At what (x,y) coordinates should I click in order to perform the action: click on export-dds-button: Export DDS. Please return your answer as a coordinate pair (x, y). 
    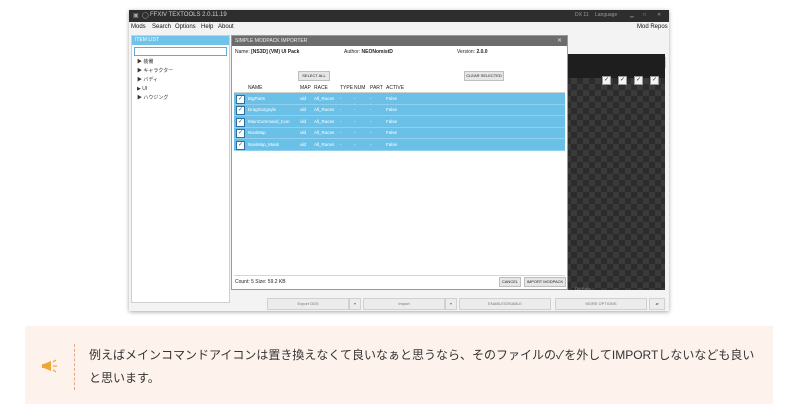
    Looking at the image, I should click on (308, 304).